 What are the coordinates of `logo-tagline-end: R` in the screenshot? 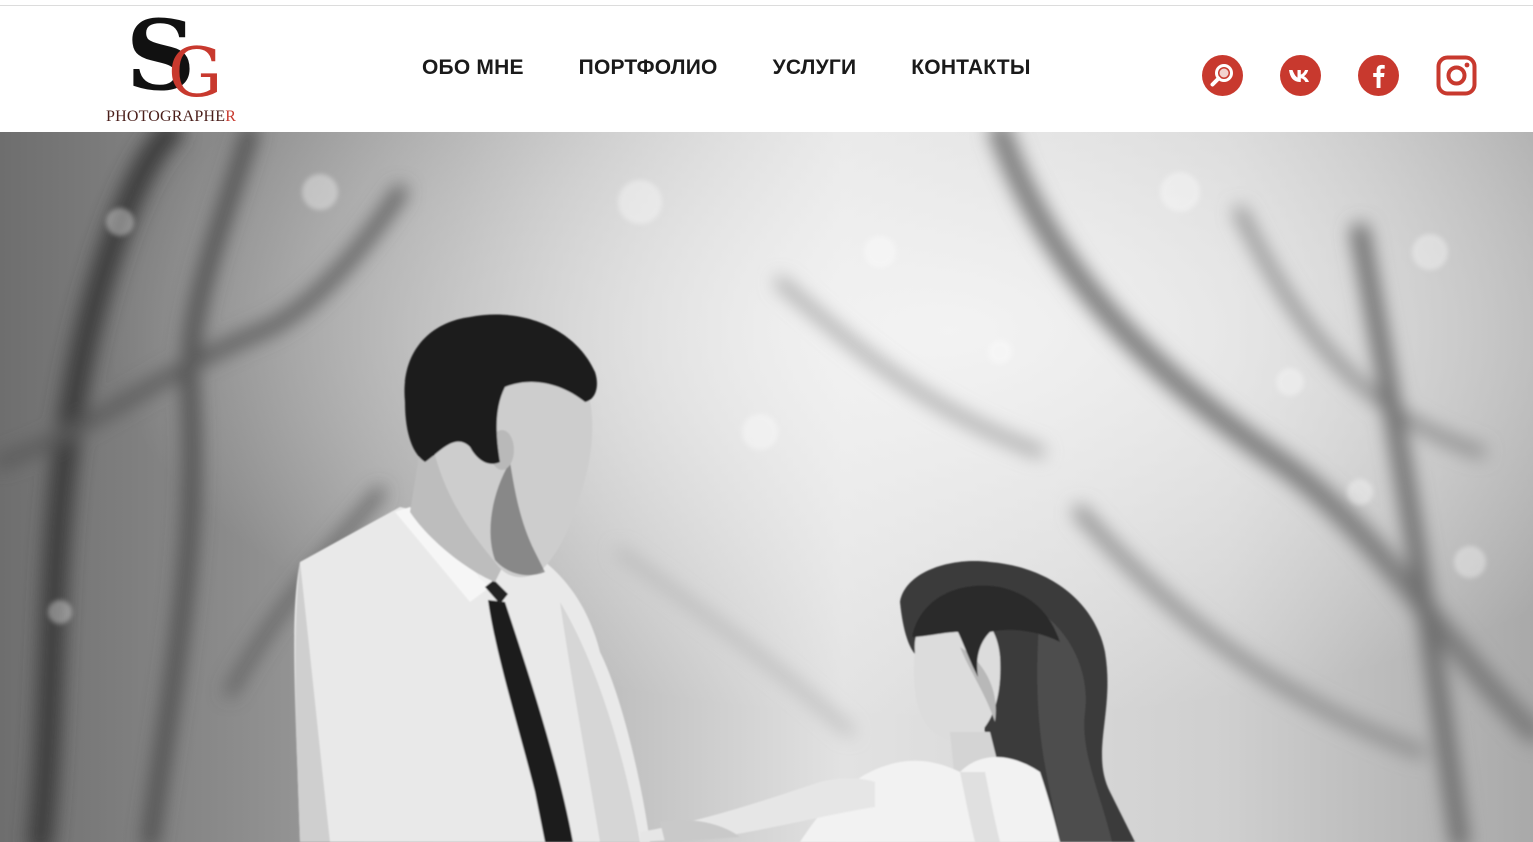 It's located at (231, 116).